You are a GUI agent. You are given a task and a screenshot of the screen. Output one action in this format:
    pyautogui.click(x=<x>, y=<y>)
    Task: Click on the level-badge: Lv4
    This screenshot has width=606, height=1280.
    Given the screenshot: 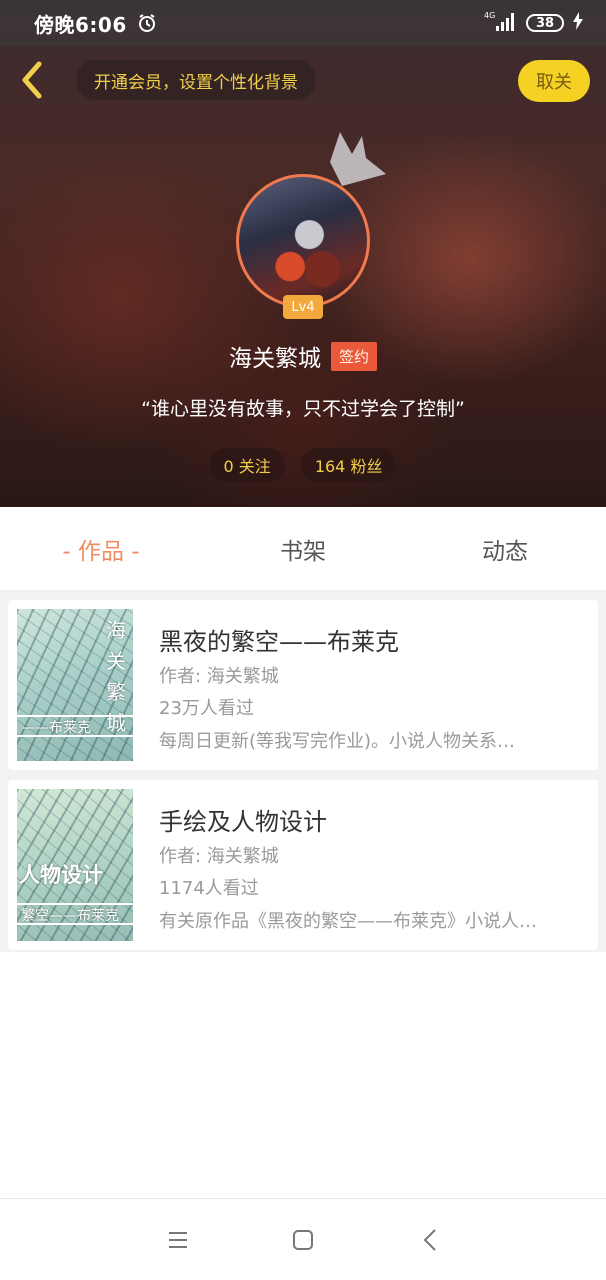 What is the action you would take?
    pyautogui.click(x=303, y=307)
    